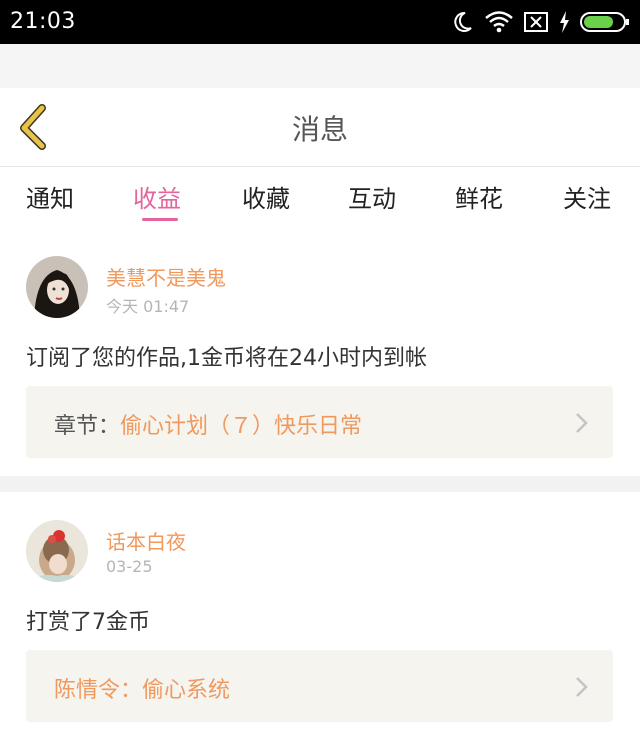  What do you see at coordinates (148, 306) in the screenshot?
I see `timestamp: 今天 01:47` at bounding box center [148, 306].